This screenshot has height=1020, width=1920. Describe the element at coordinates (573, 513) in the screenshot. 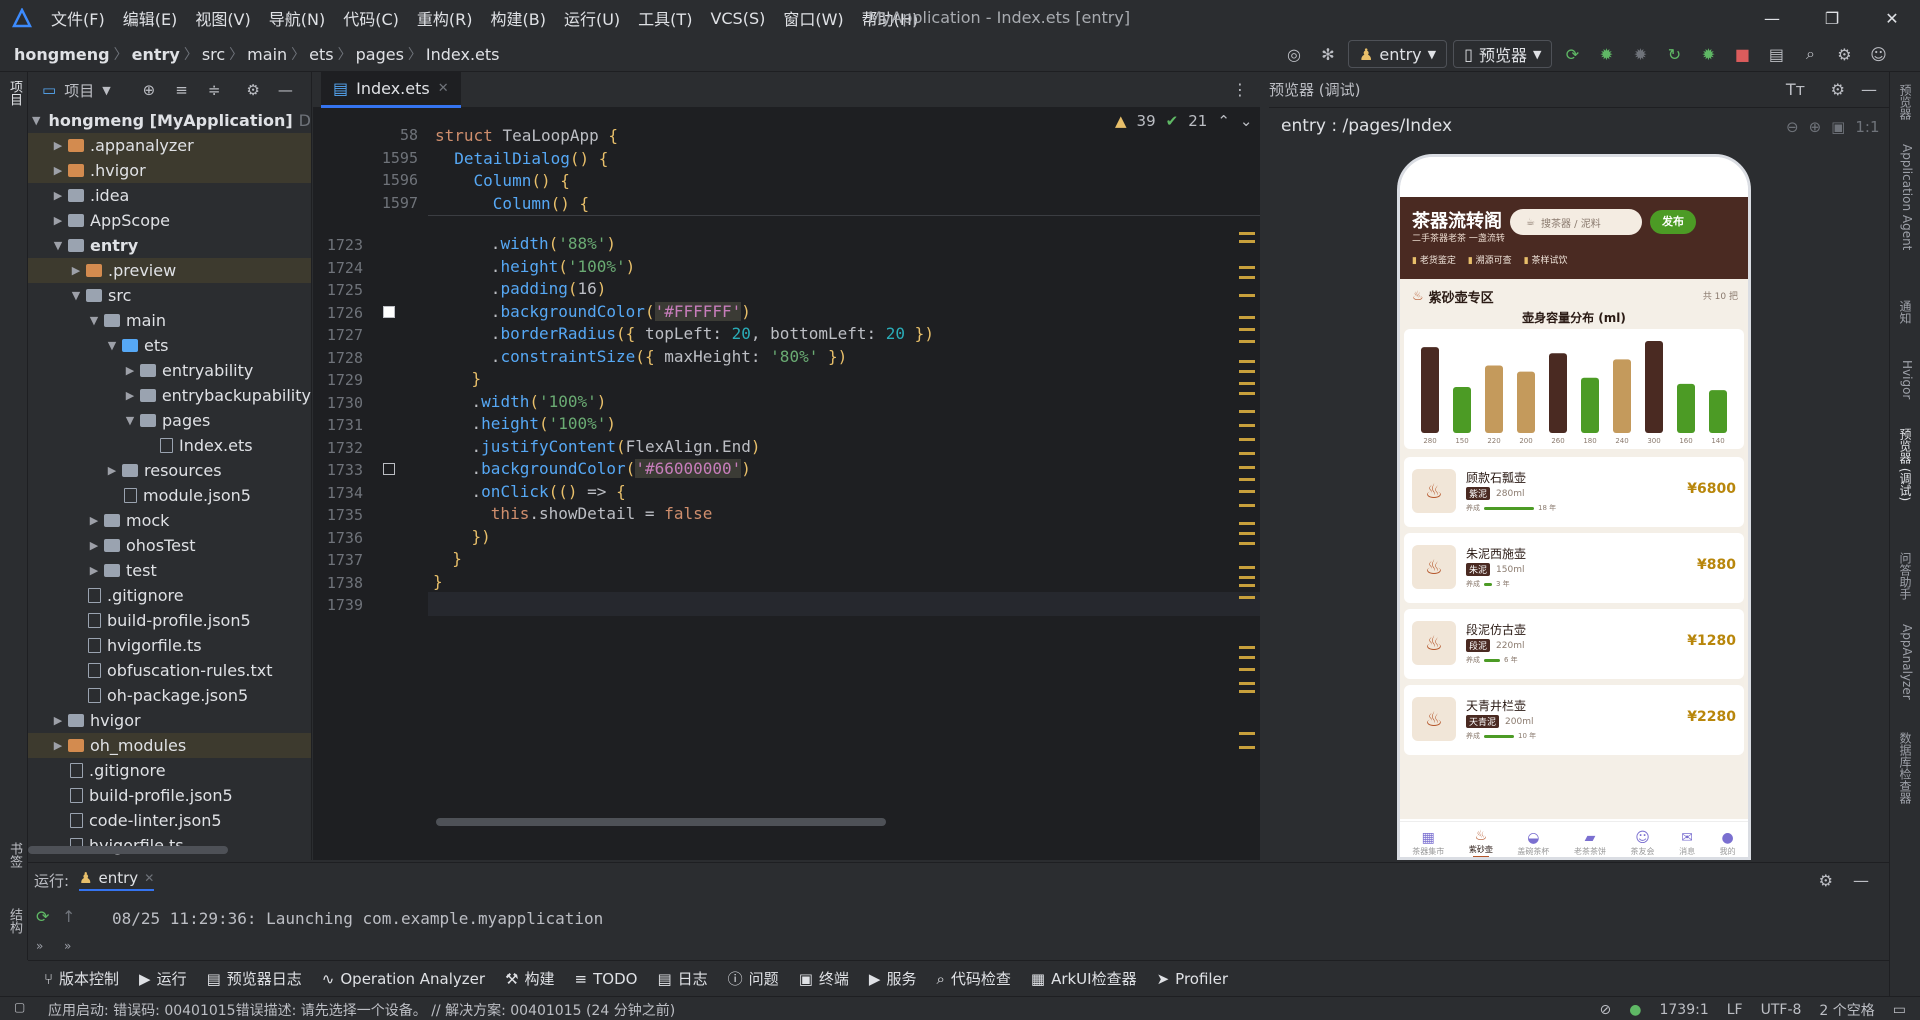

I see `code-line: this.showDetail = false` at that location.